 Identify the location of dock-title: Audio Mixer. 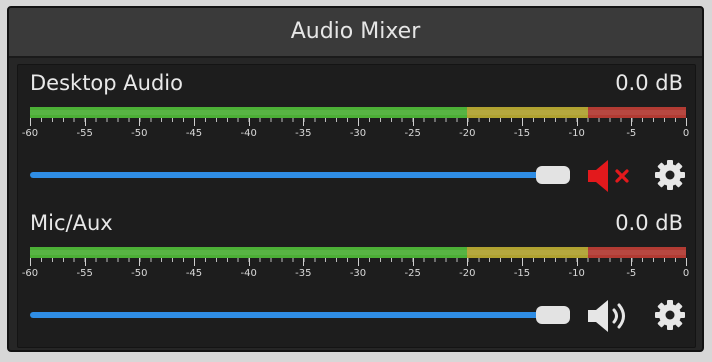
(355, 33).